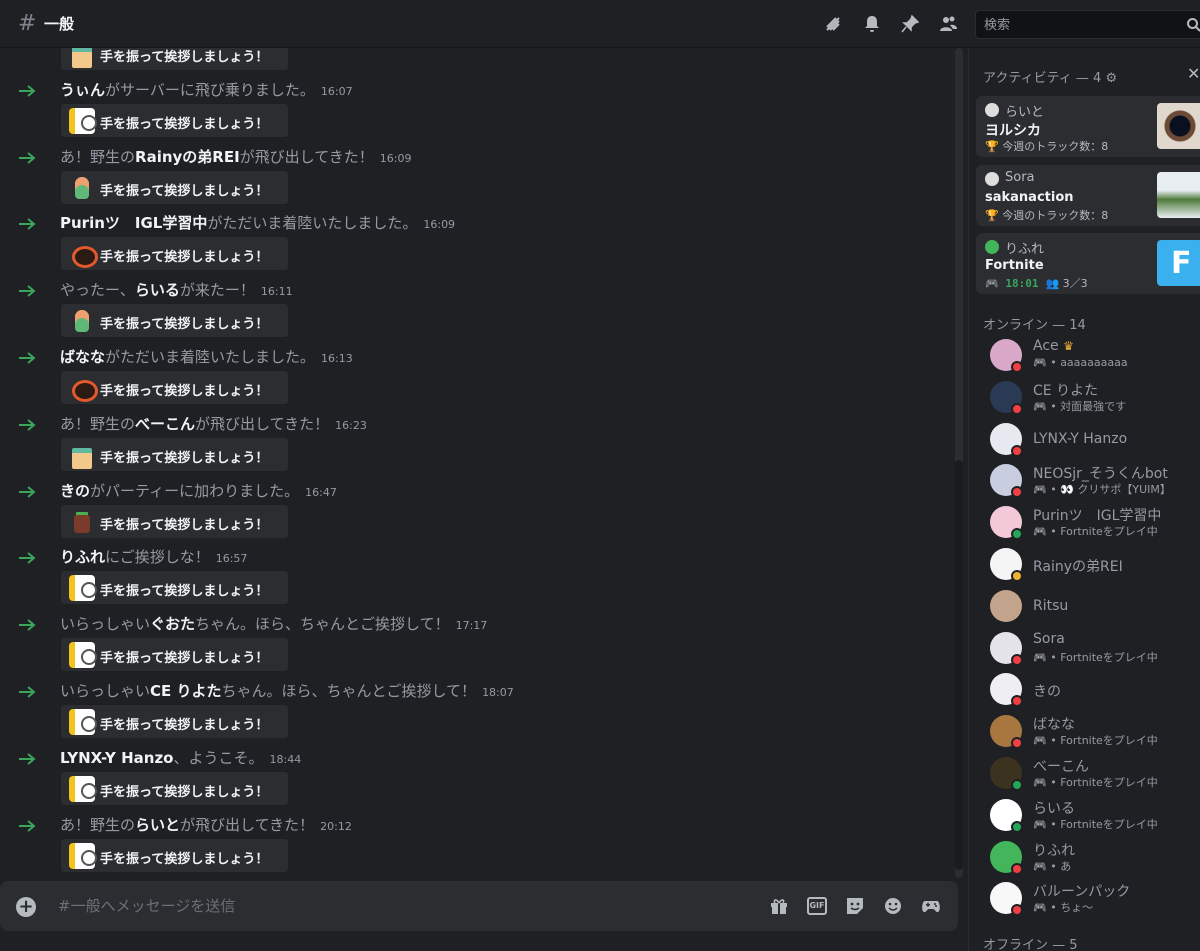  What do you see at coordinates (948, 24) in the screenshot?
I see `member-list-icon` at bounding box center [948, 24].